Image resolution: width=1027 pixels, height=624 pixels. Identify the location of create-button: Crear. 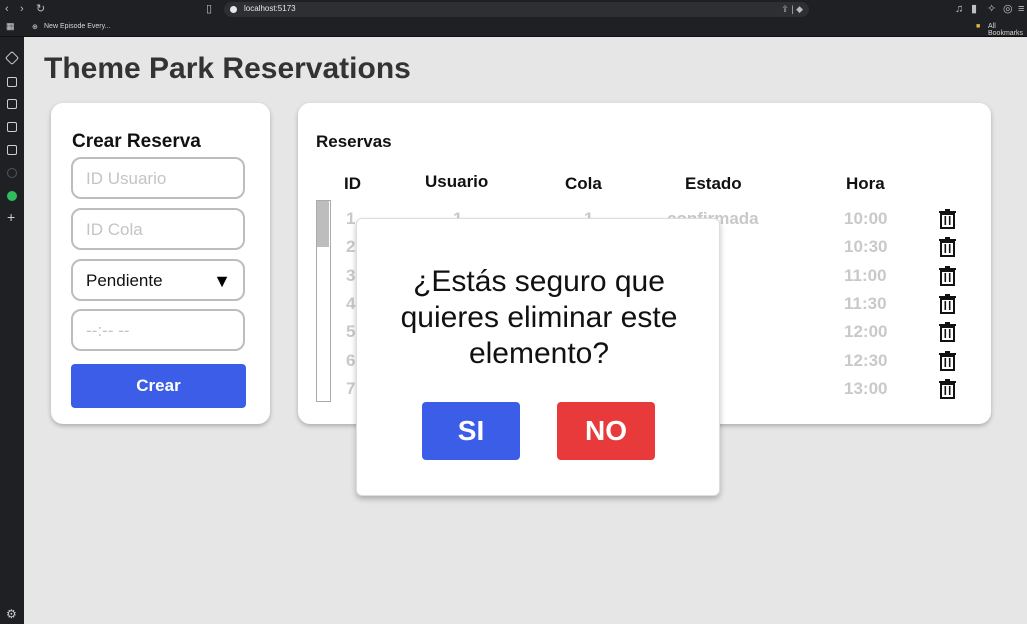
(158, 386).